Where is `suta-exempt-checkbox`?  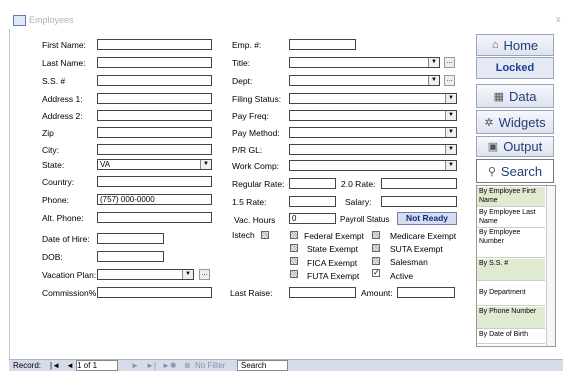
suta-exempt-checkbox is located at coordinates (376, 248).